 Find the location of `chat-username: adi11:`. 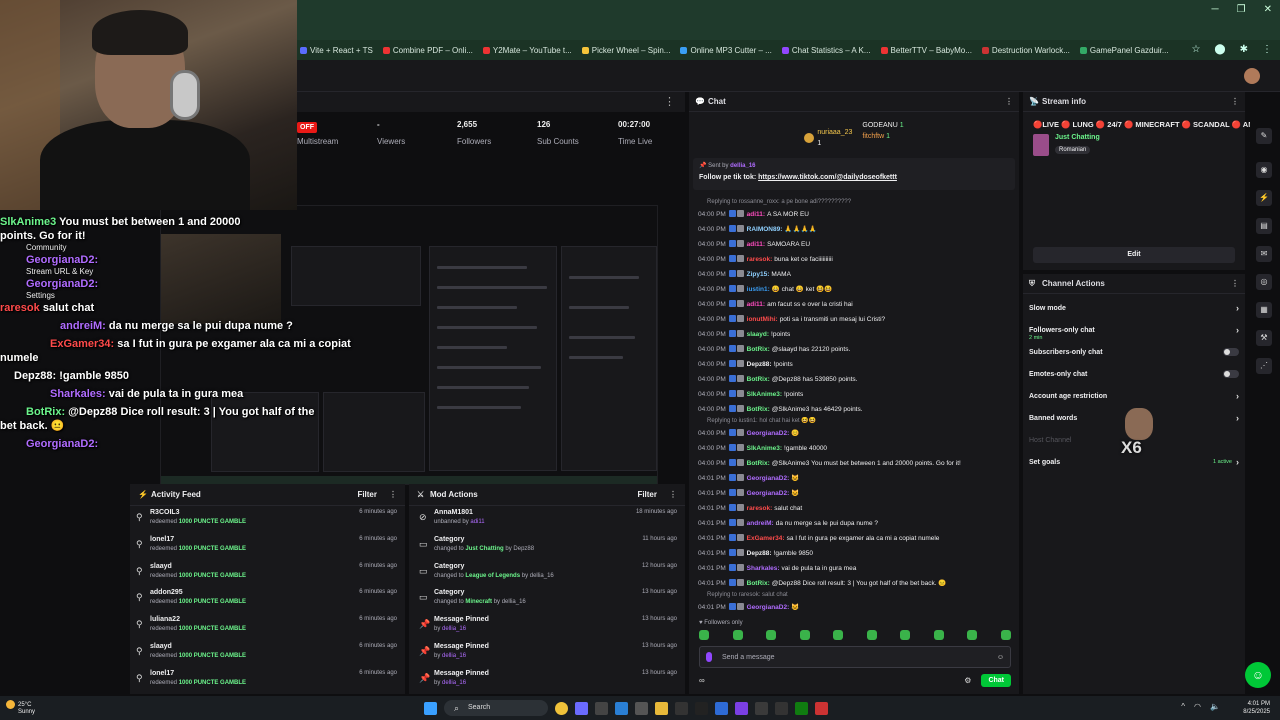

chat-username: adi11: is located at coordinates (756, 214).